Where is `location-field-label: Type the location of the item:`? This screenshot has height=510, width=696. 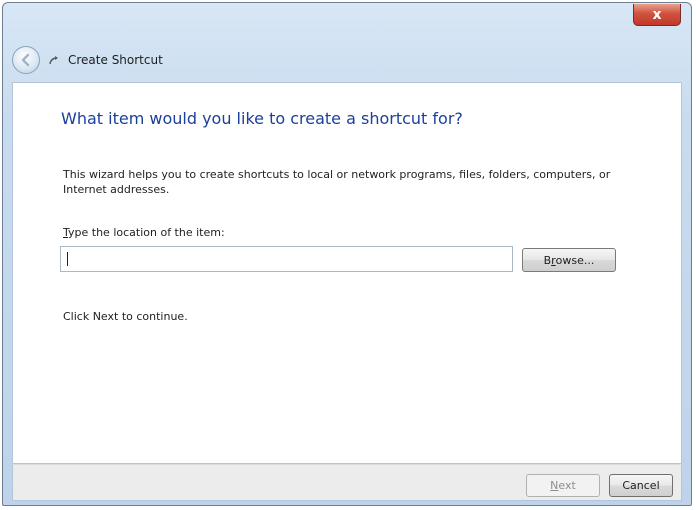
location-field-label: Type the location of the item: is located at coordinates (144, 232).